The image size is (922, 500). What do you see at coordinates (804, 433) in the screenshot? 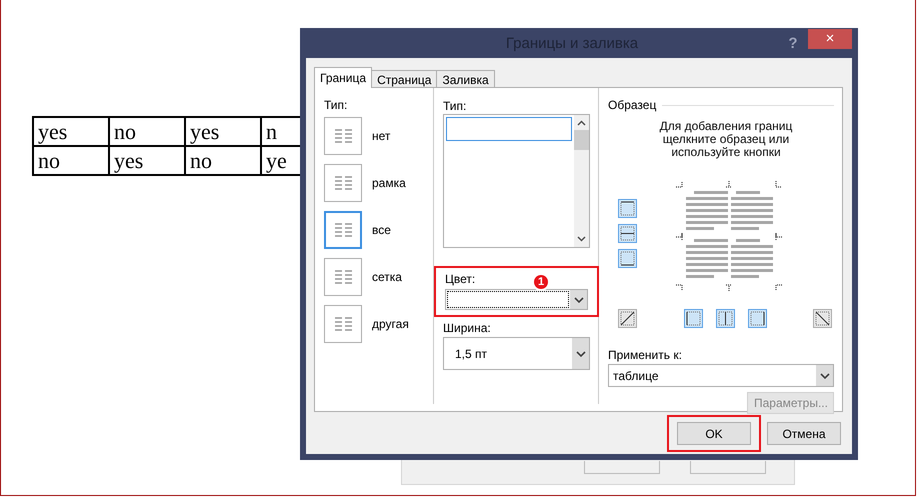
I see `cancel-button: Отмена` at bounding box center [804, 433].